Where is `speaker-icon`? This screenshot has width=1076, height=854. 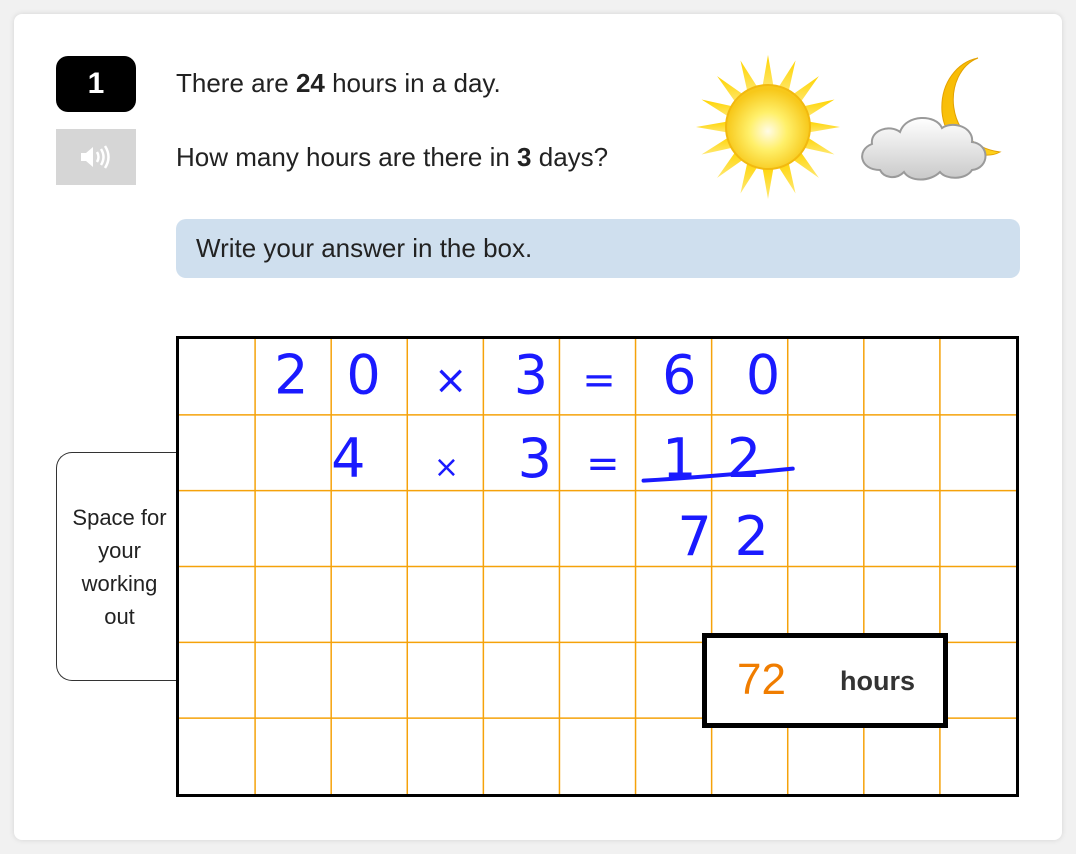 speaker-icon is located at coordinates (95, 157).